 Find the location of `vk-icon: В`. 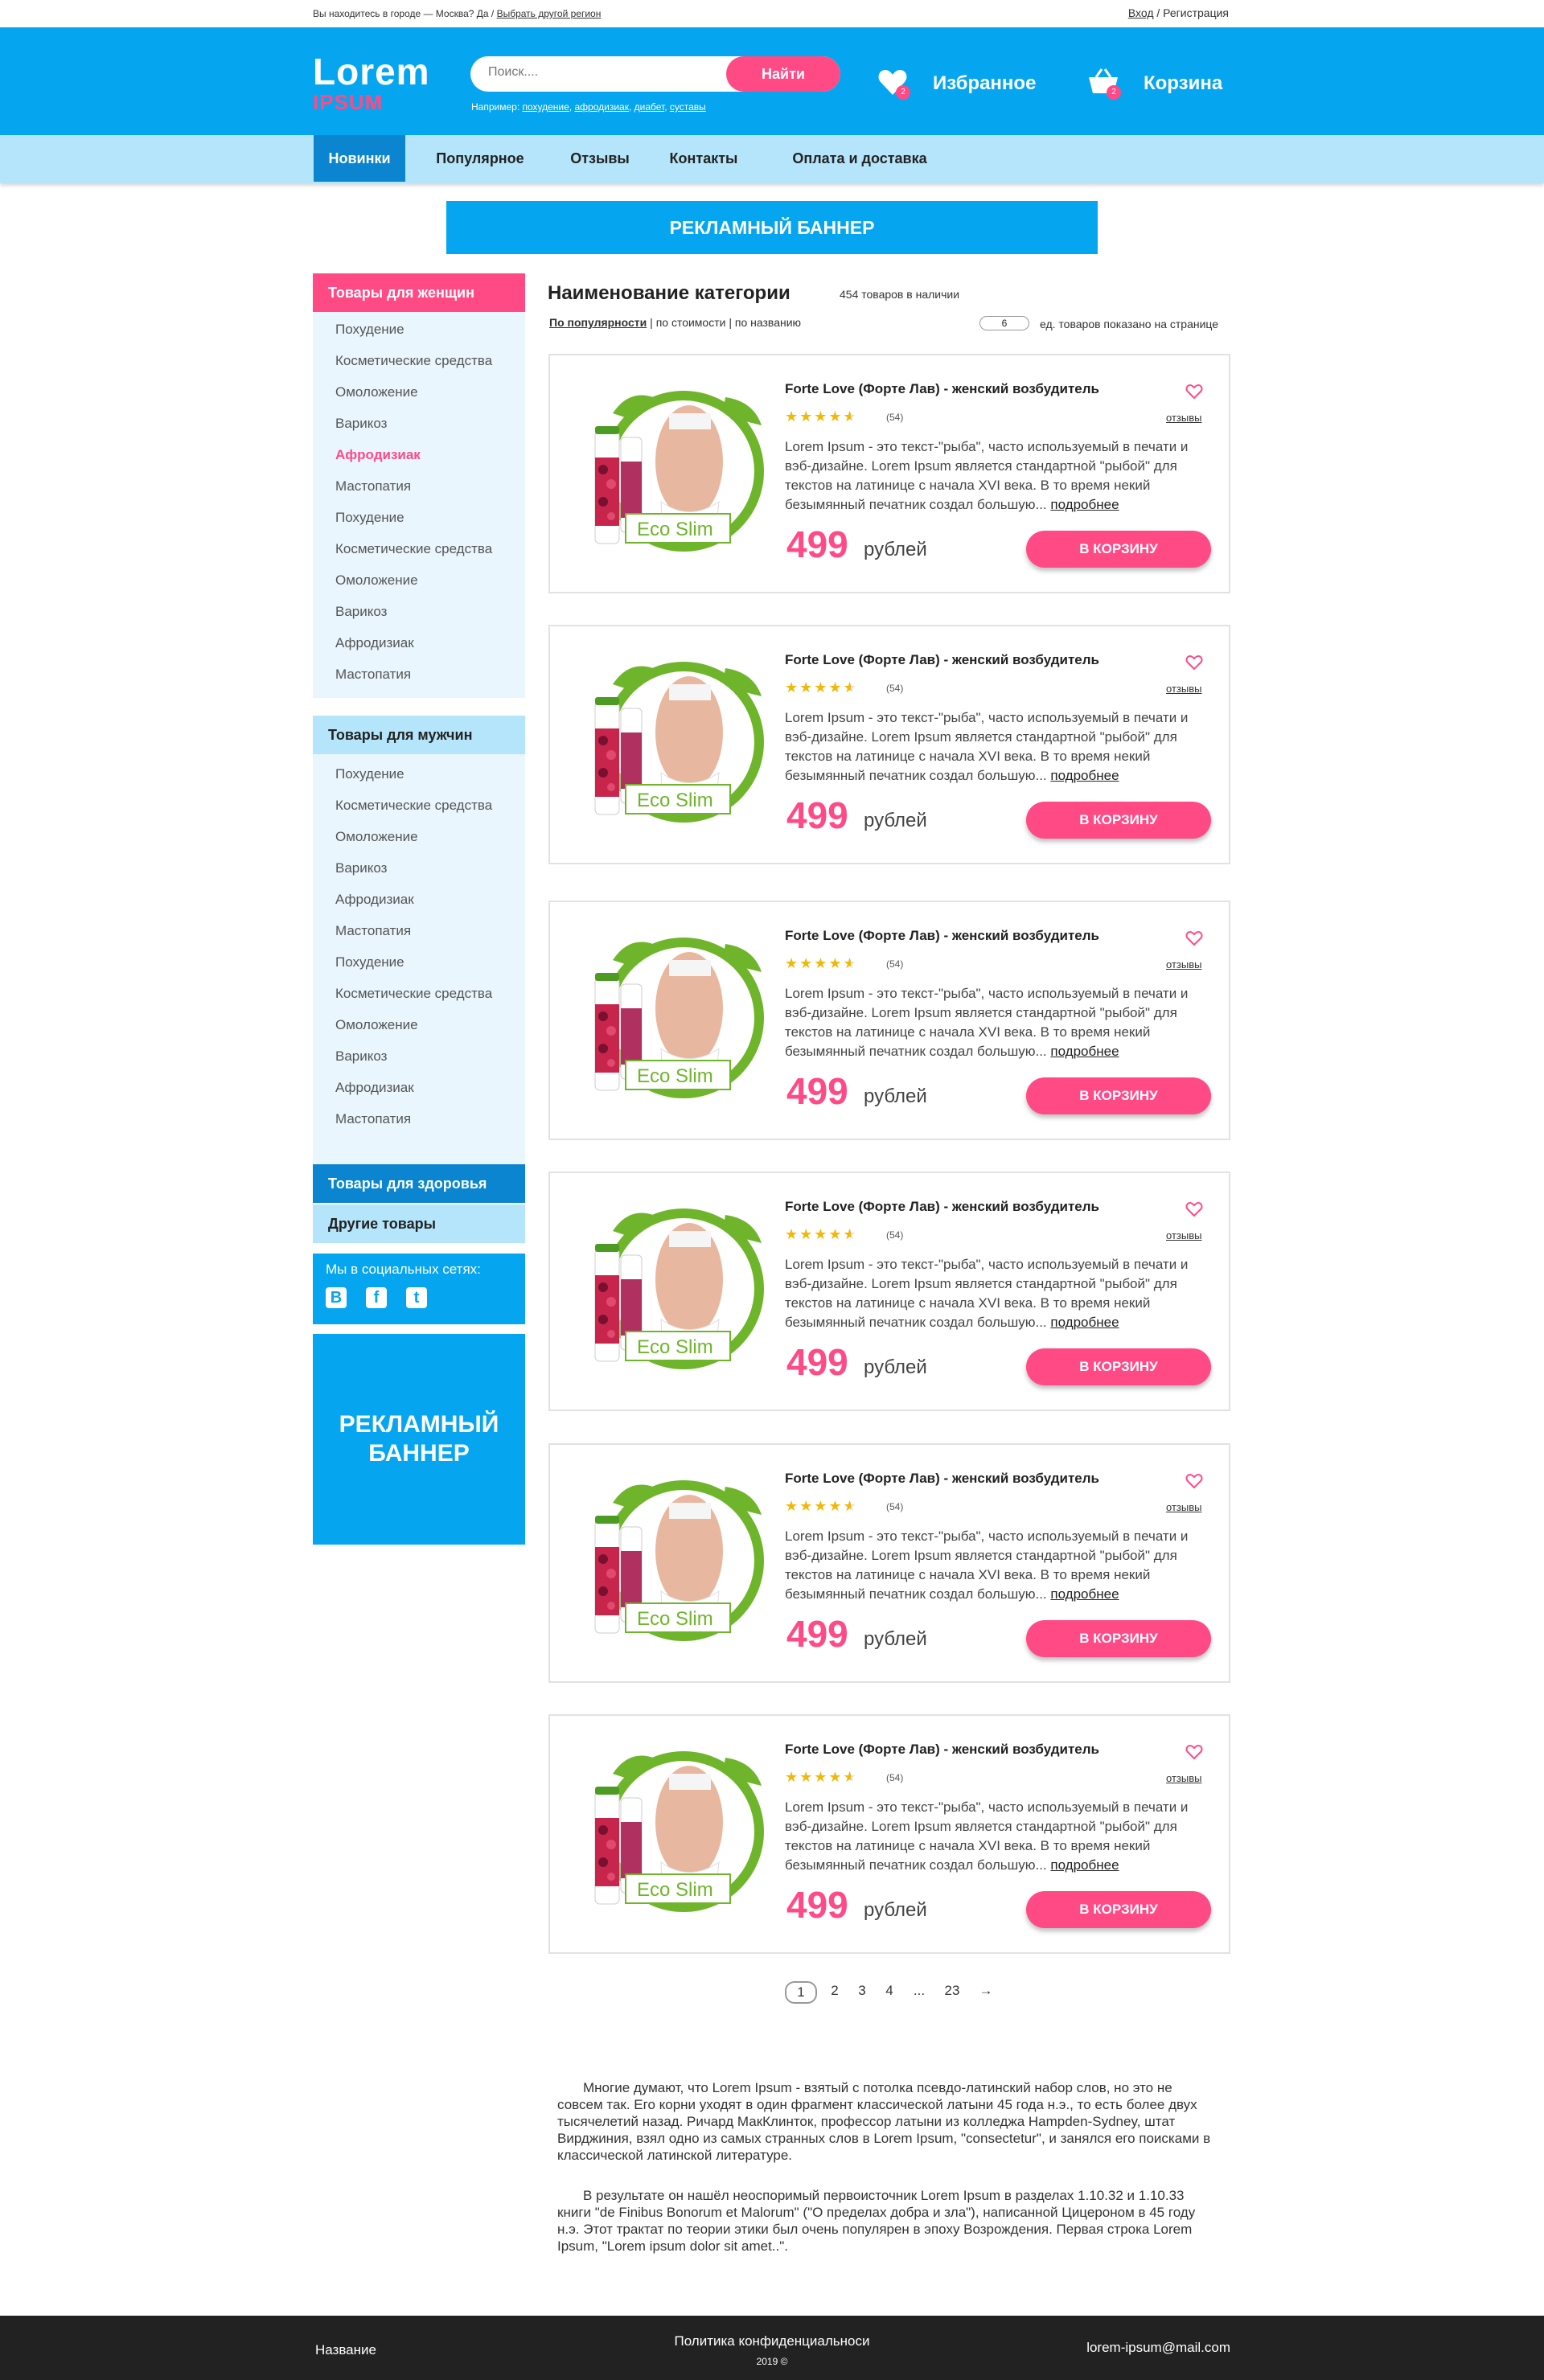

vk-icon: В is located at coordinates (336, 1297).